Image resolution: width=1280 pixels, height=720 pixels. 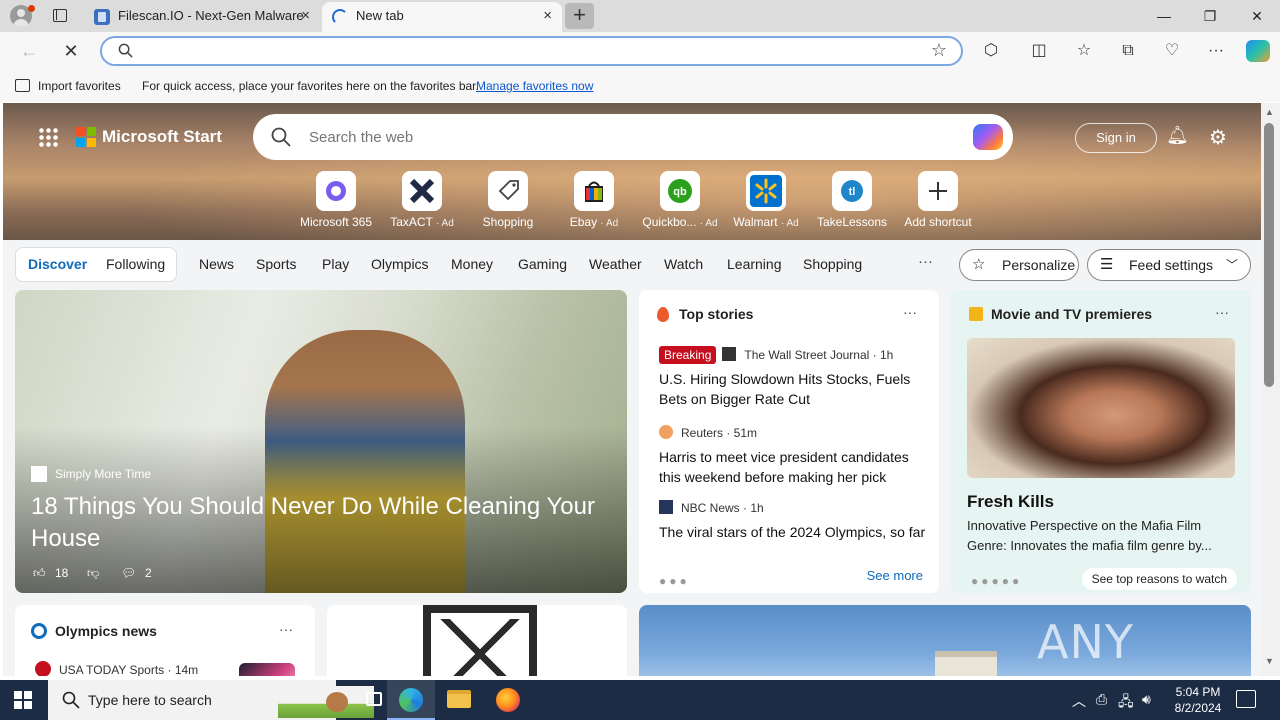 What do you see at coordinates (579, 16) in the screenshot?
I see `new-tab-button: +` at bounding box center [579, 16].